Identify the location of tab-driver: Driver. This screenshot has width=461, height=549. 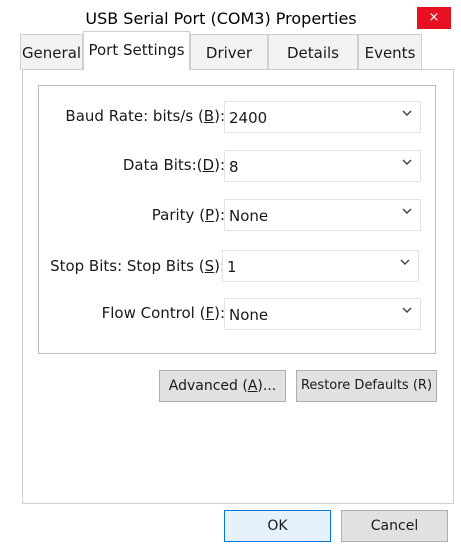
(229, 52).